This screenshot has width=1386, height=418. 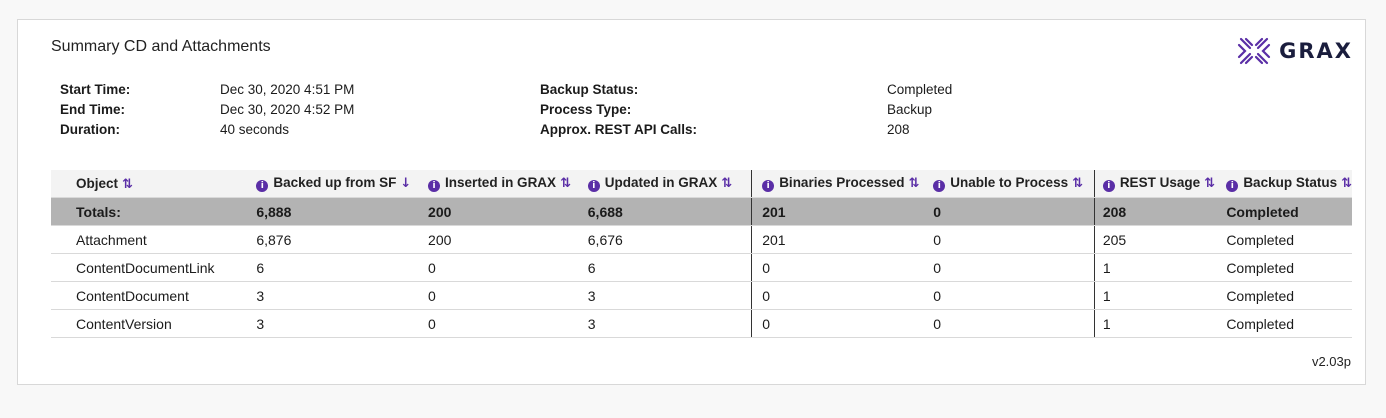 I want to click on table-cell: 6, so click(x=342, y=267).